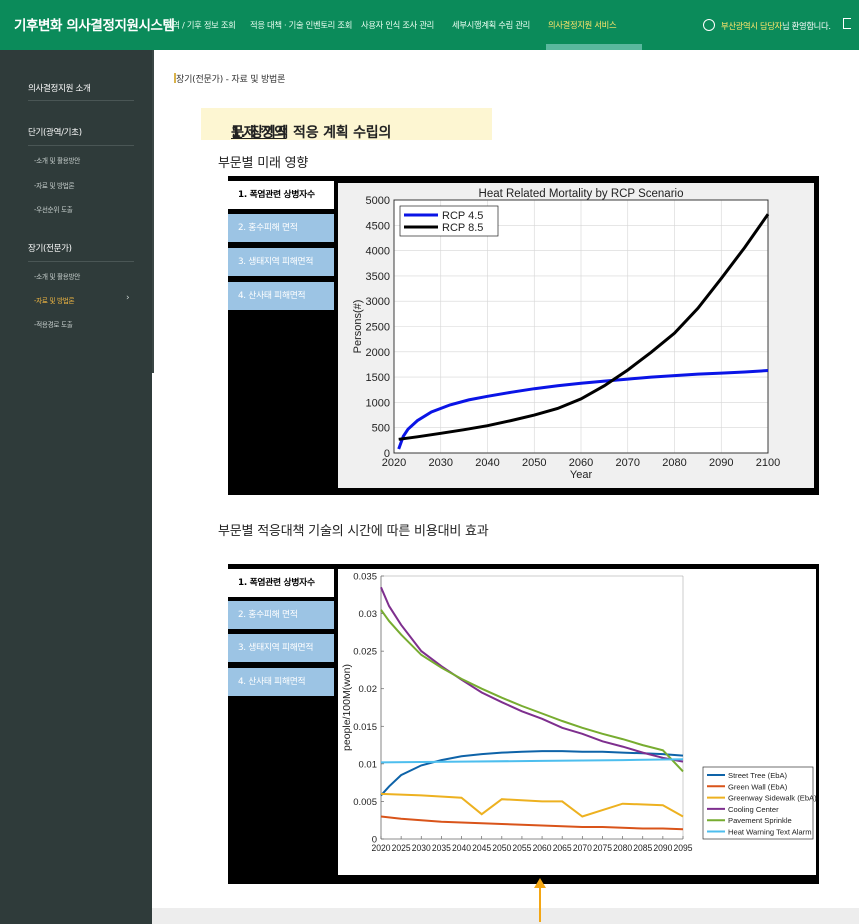 This screenshot has width=859, height=924. I want to click on x-tick-label: 2085, so click(642, 848).